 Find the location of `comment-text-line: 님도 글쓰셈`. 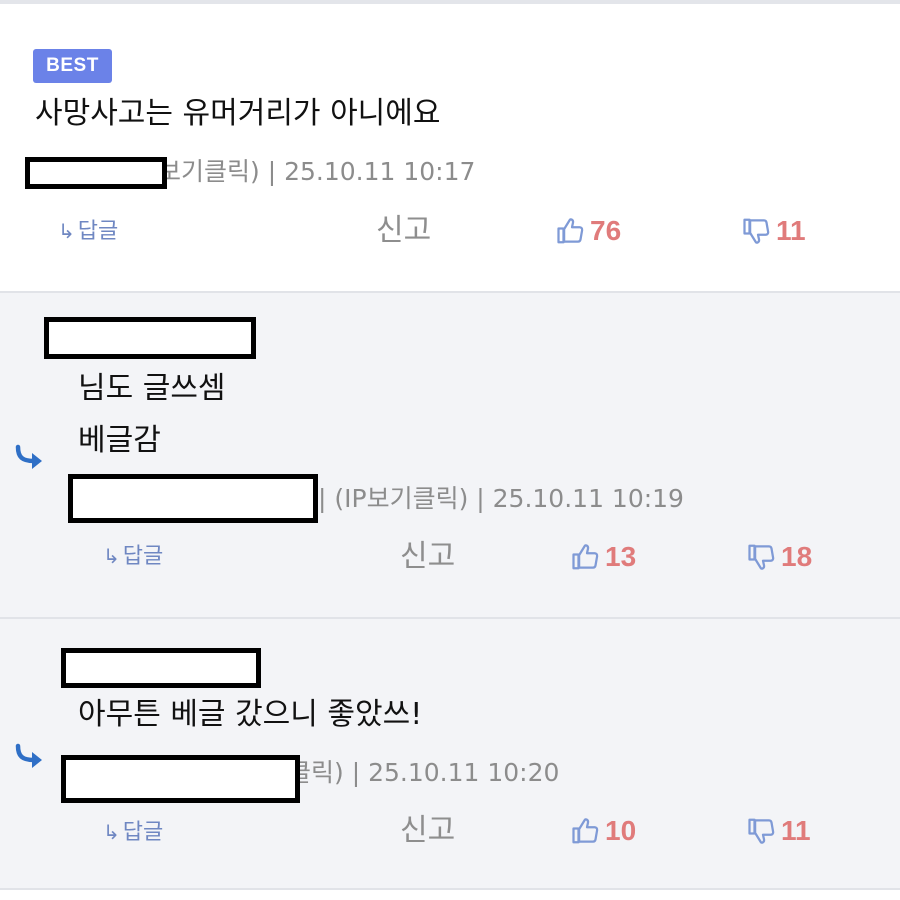

comment-text-line: 님도 글쓰셈 is located at coordinates (152, 388).